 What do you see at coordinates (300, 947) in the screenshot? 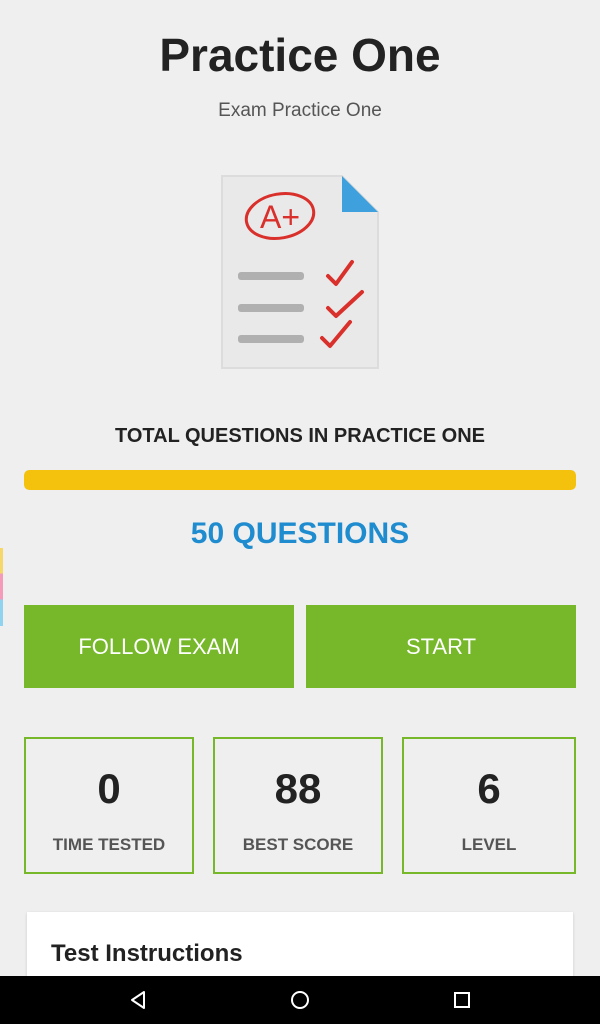
I see `test-instructions-card: Test Instructions` at bounding box center [300, 947].